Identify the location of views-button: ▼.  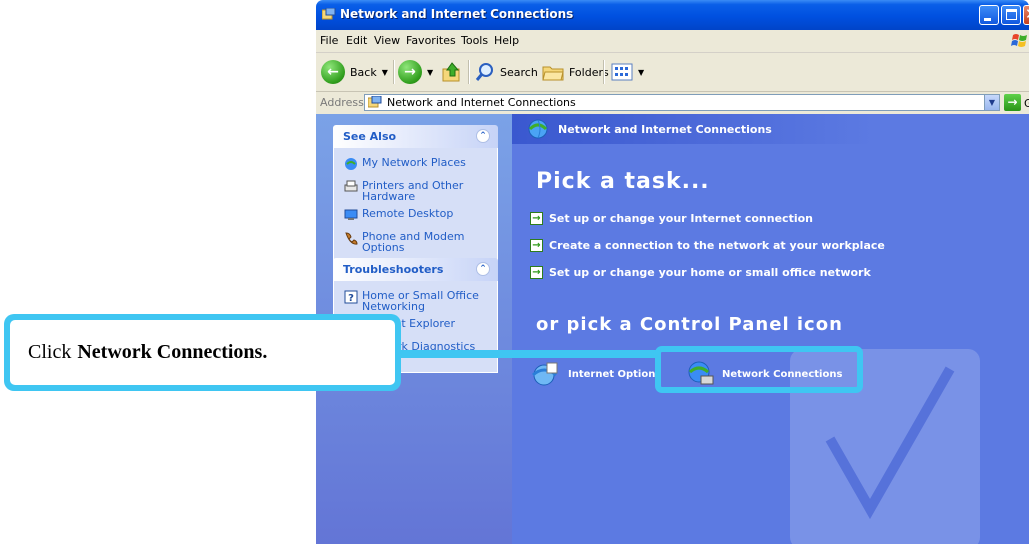
(627, 72).